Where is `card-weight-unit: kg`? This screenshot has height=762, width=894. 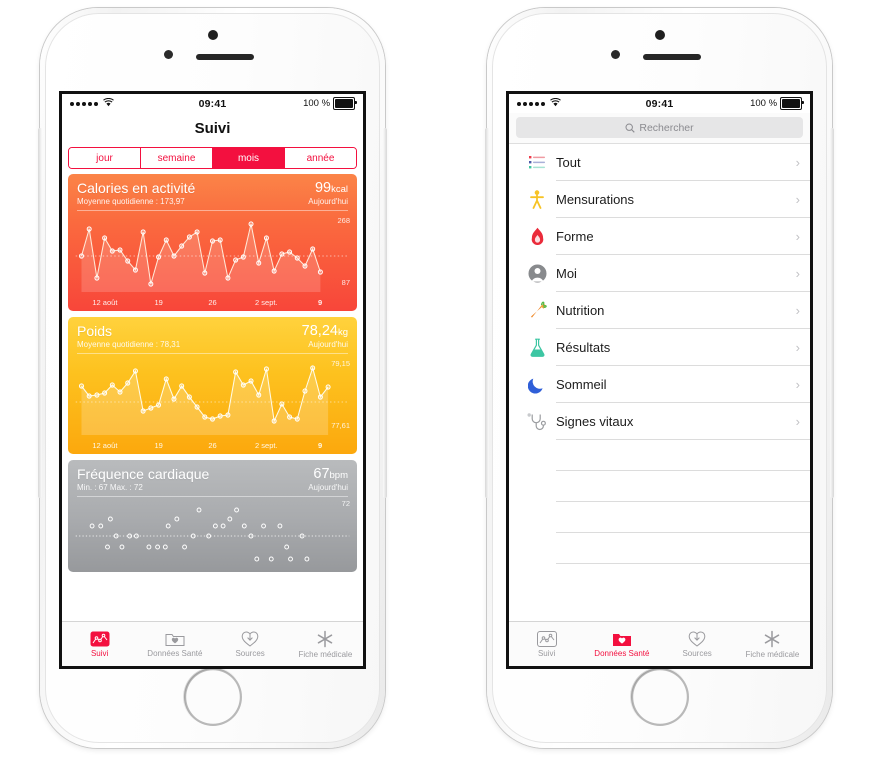 card-weight-unit: kg is located at coordinates (342, 332).